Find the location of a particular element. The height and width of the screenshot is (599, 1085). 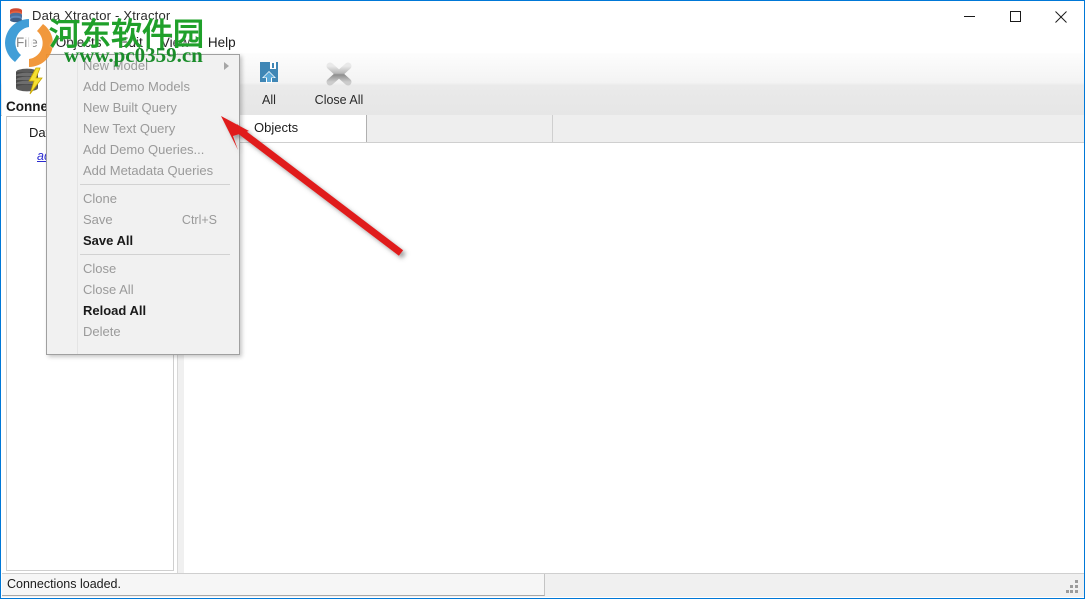

toolbar-group-file: All Close All is located at coordinates (307, 84).